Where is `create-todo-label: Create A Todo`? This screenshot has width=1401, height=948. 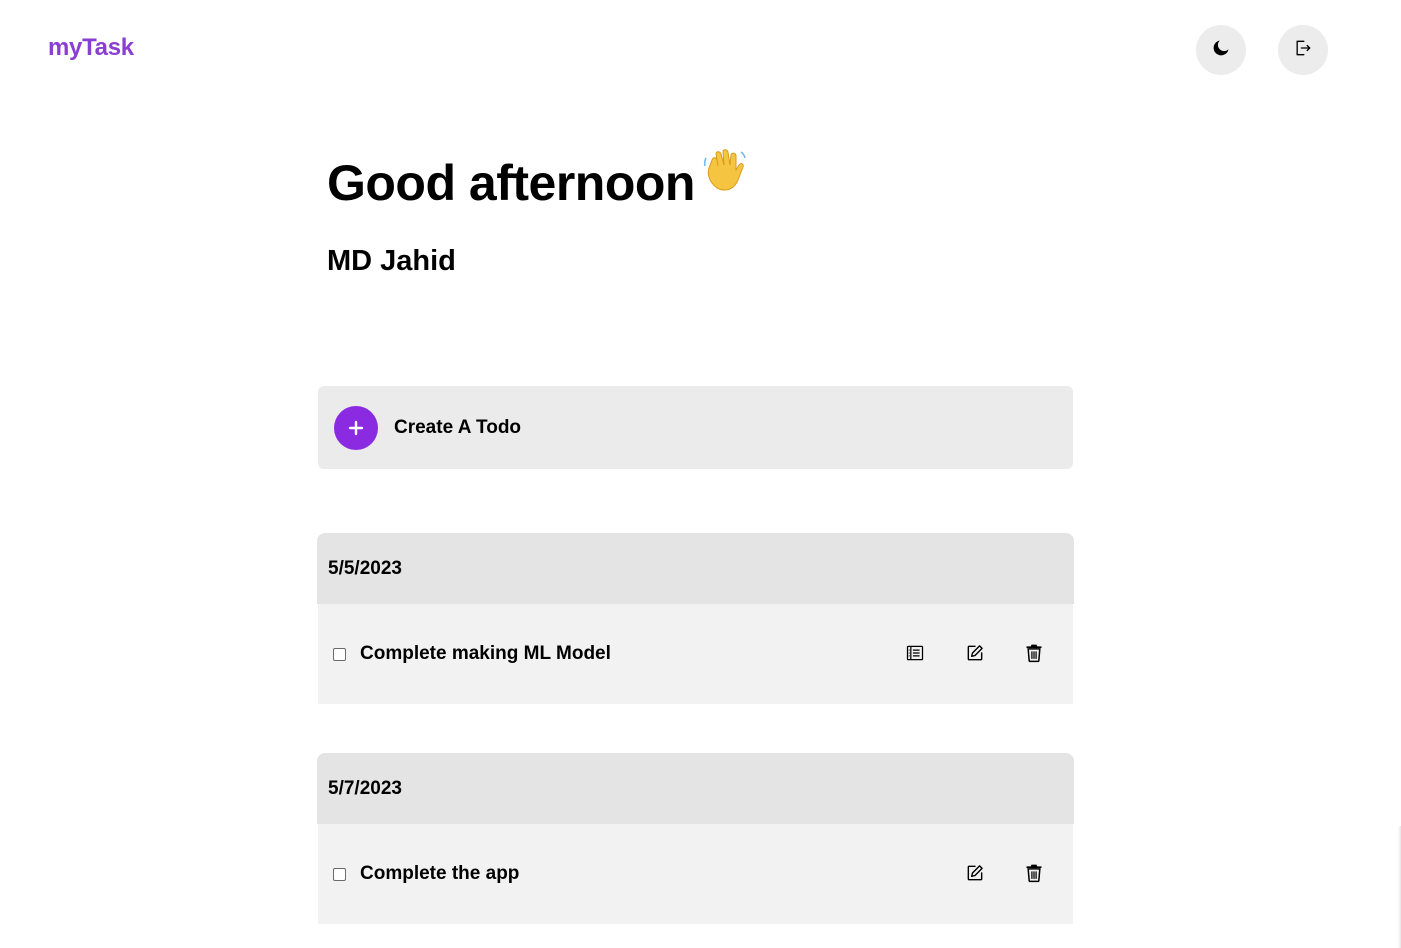 create-todo-label: Create A Todo is located at coordinates (458, 427).